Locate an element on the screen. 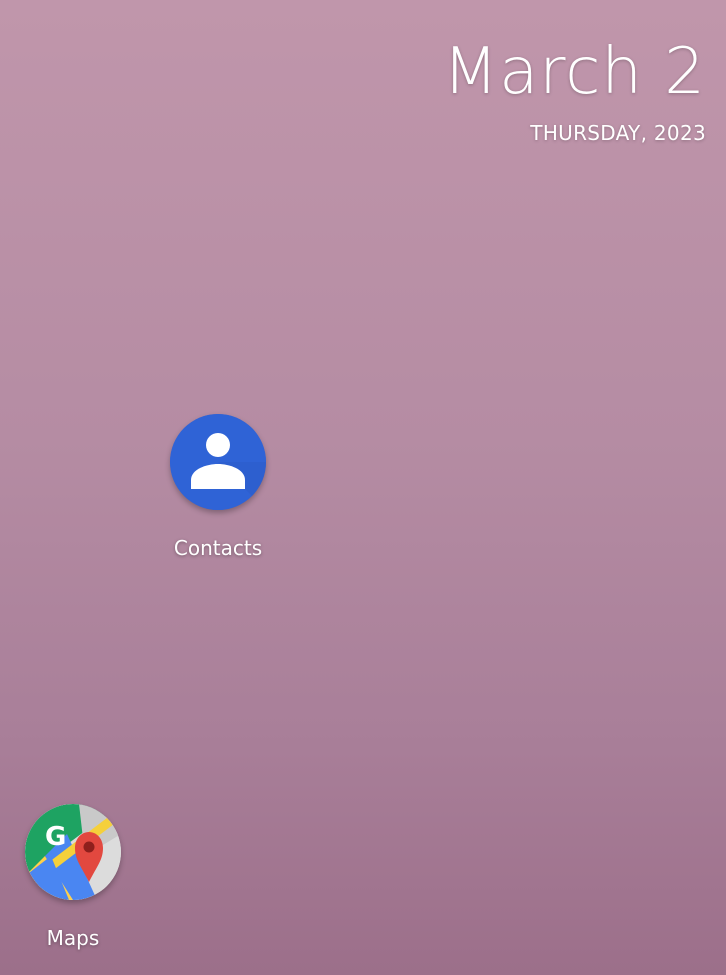  maps-app-shortcut: G Maps is located at coordinates (73, 877).